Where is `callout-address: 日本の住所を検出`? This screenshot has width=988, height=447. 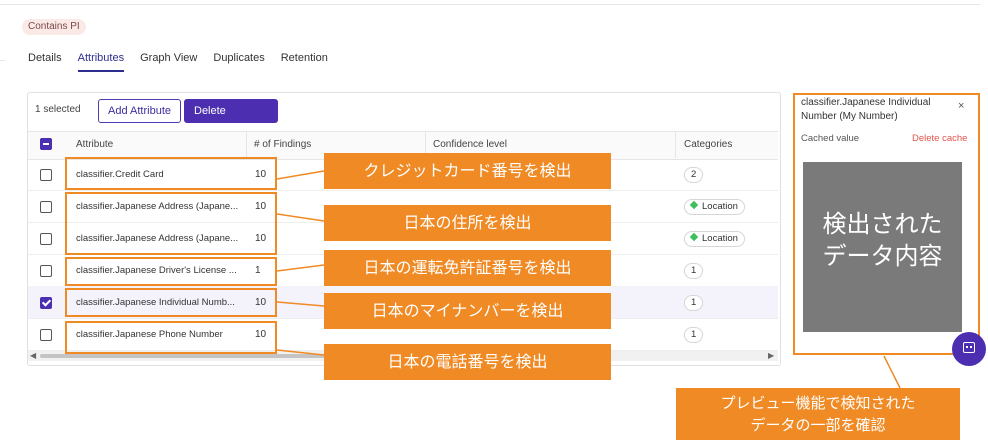 callout-address: 日本の住所を検出 is located at coordinates (467, 223).